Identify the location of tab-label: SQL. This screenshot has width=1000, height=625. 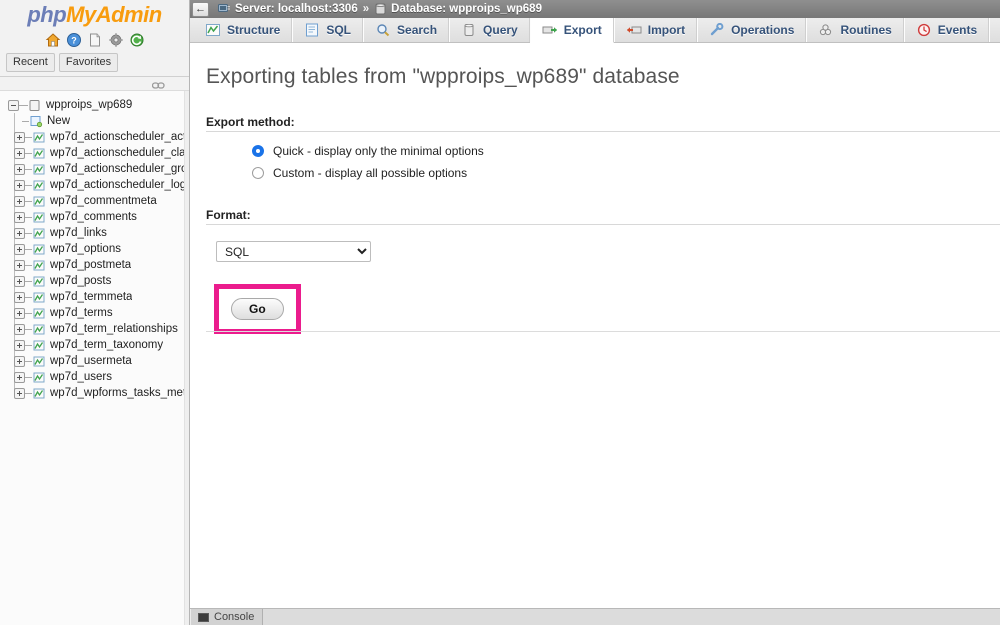
(339, 30).